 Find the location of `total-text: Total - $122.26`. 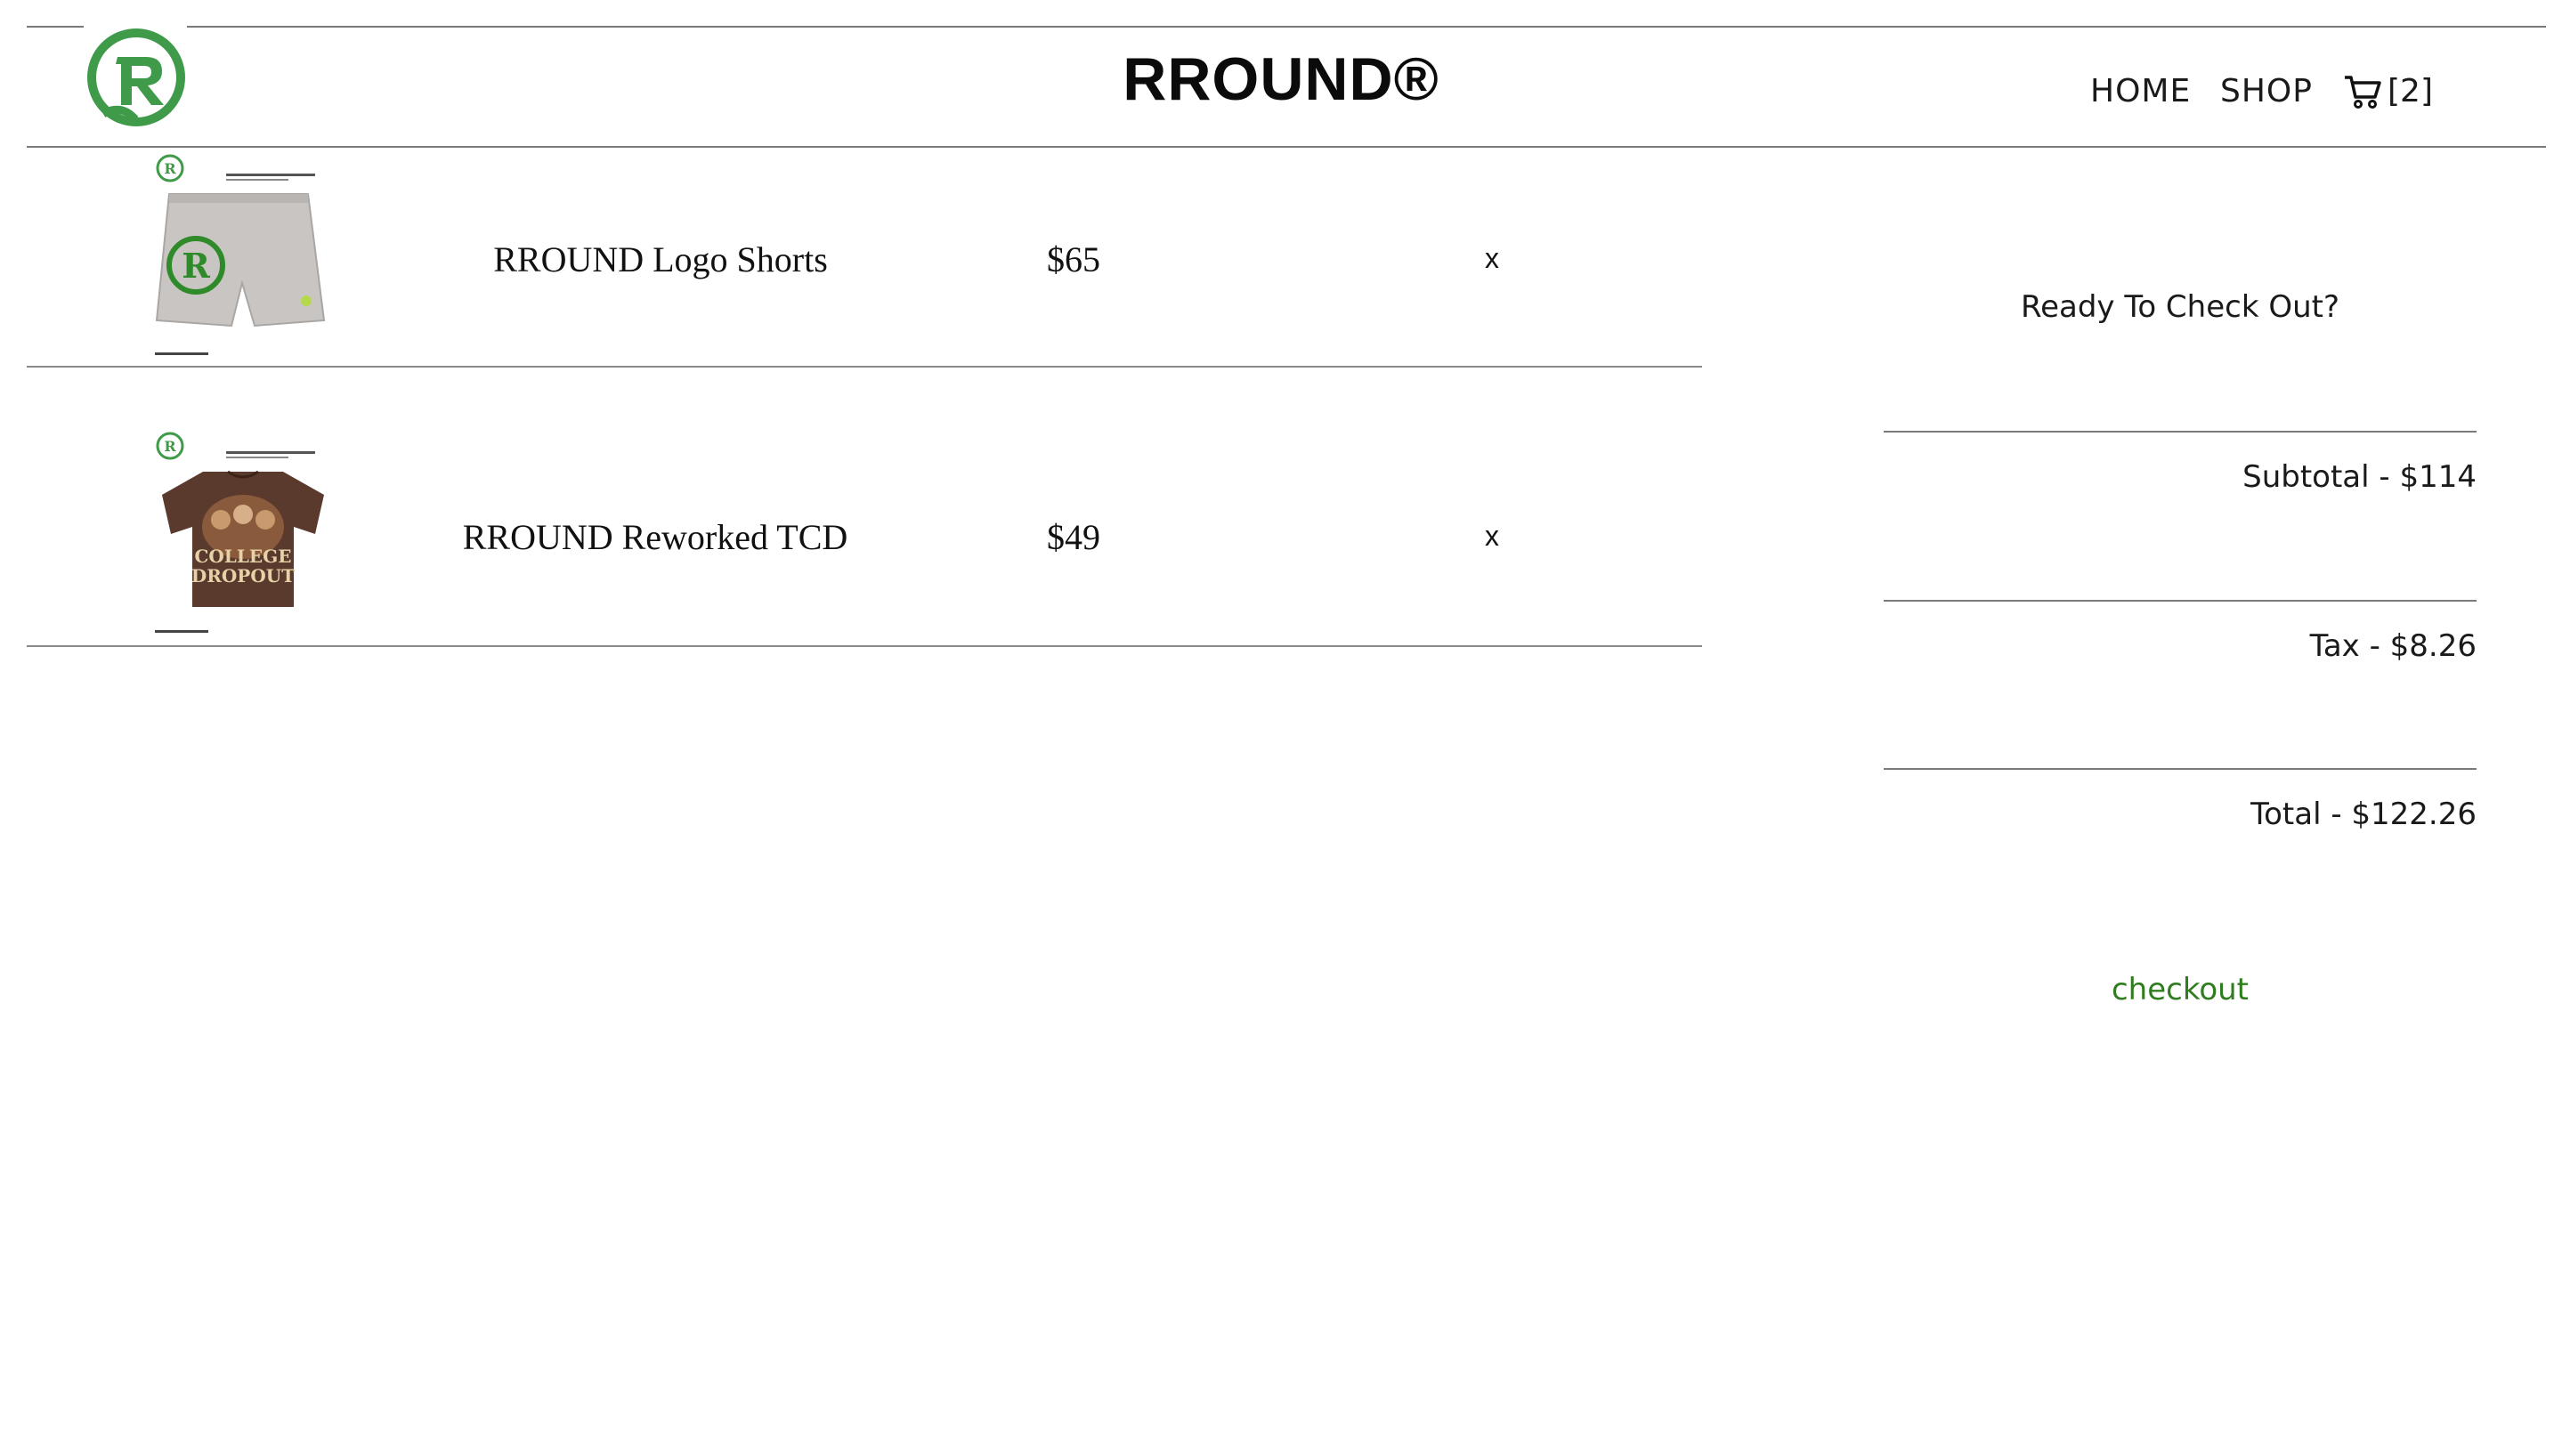

total-text: Total - $122.26 is located at coordinates (2363, 814).